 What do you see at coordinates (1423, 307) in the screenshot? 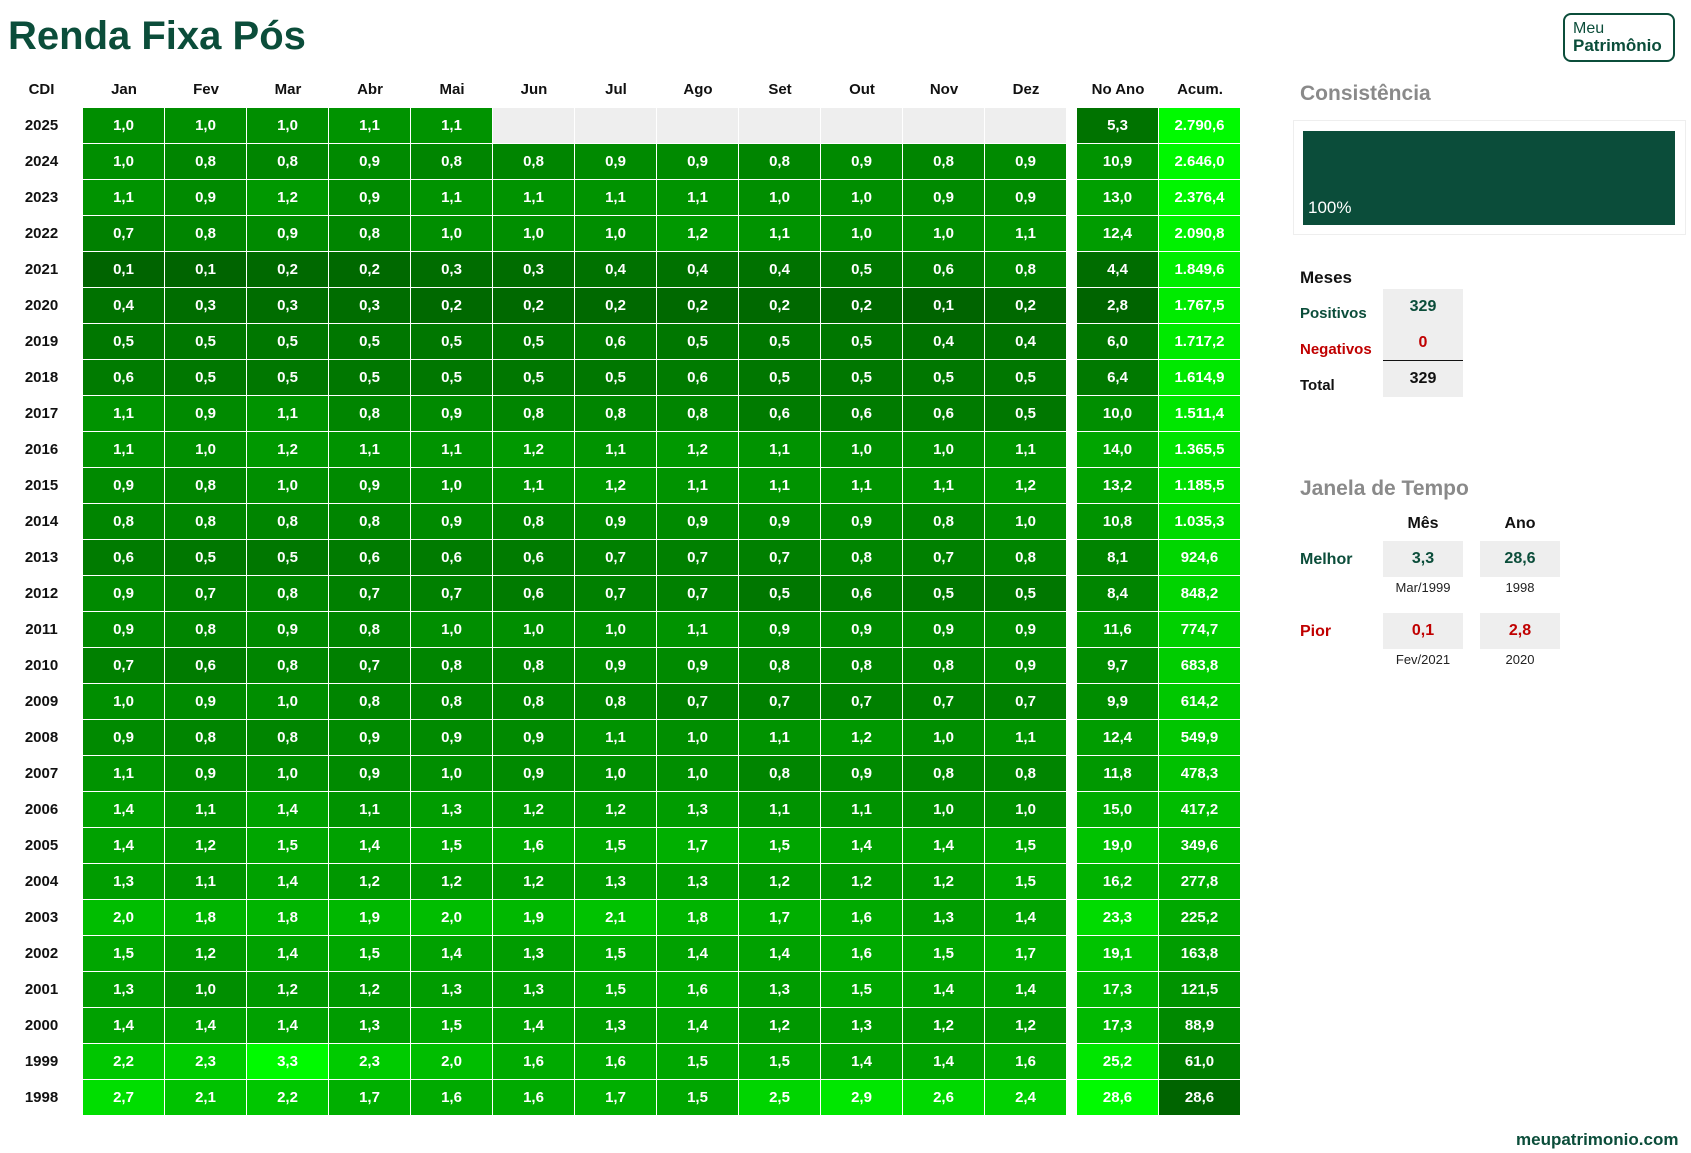
I see `positivos-value: 329` at bounding box center [1423, 307].